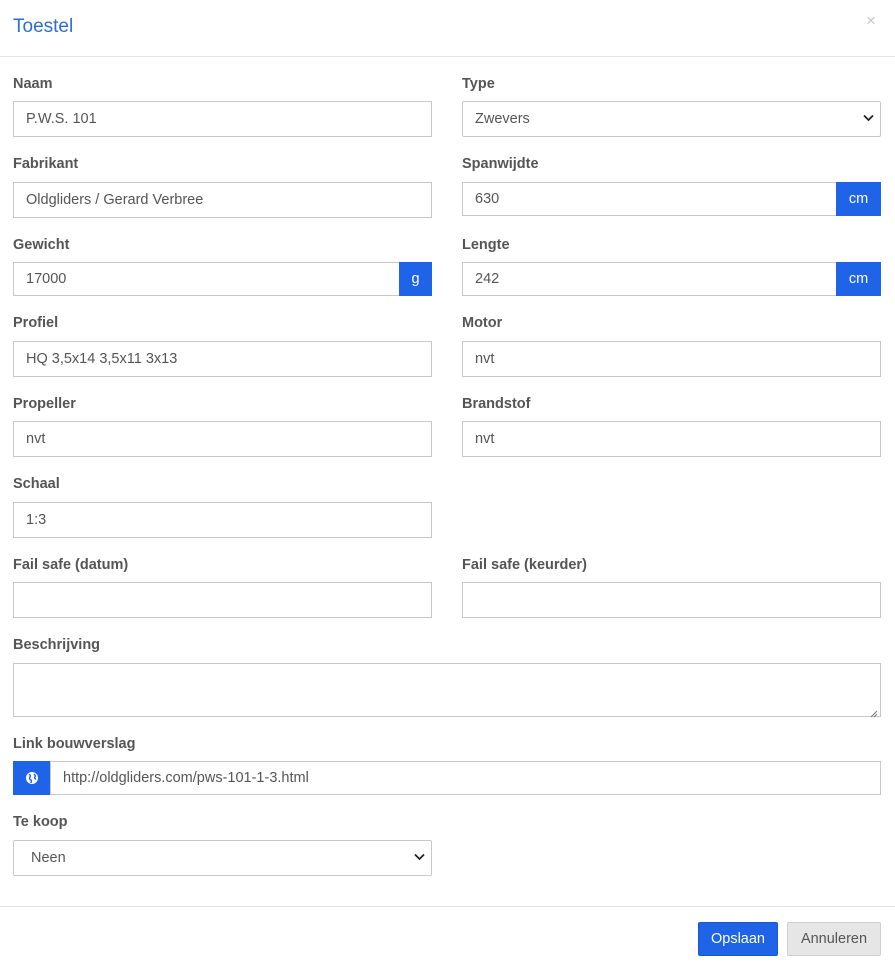 This screenshot has width=895, height=968. I want to click on gewicht-unit: g, so click(415, 279).